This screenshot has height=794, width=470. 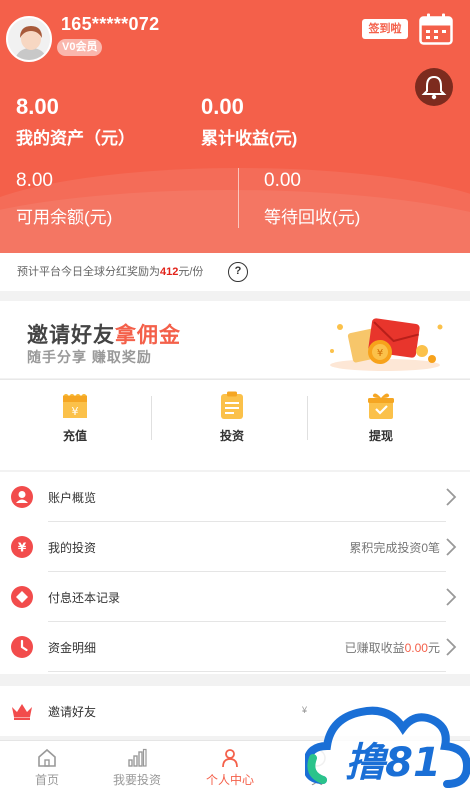 What do you see at coordinates (151, 418) in the screenshot?
I see `action-divider` at bounding box center [151, 418].